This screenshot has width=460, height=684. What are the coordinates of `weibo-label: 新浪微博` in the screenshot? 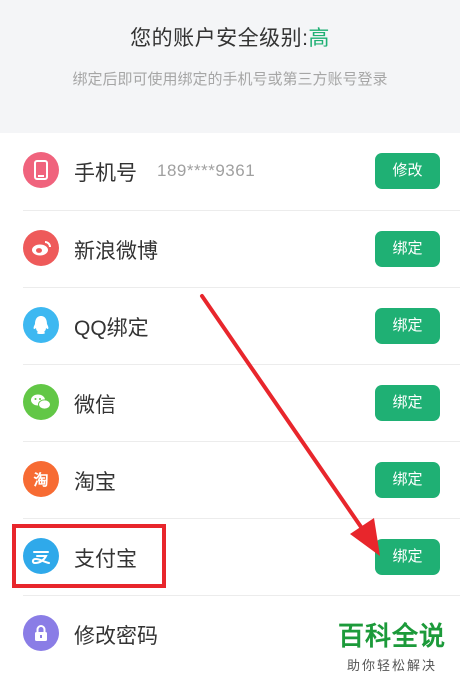 It's located at (116, 251).